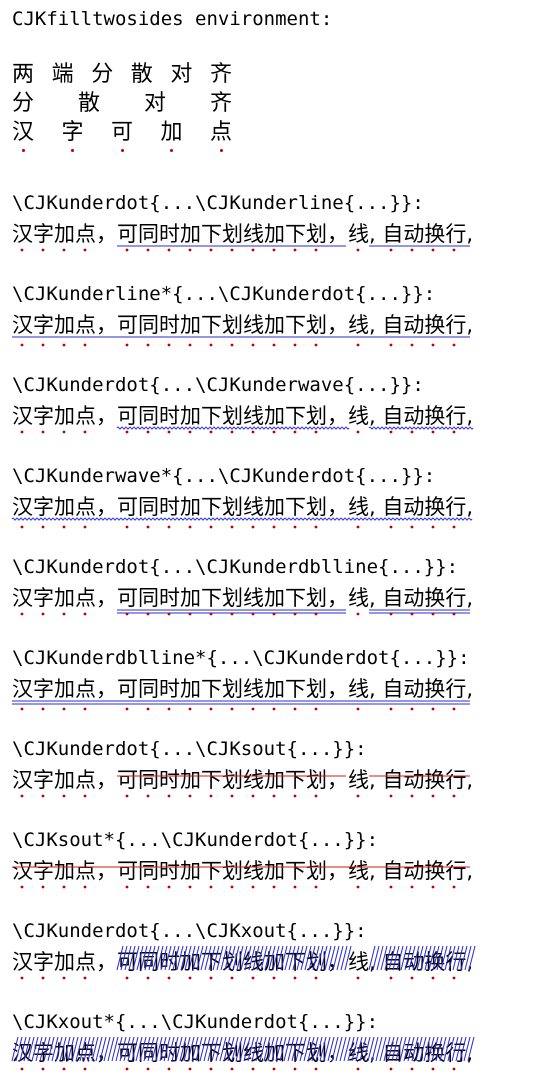 This screenshot has width=542, height=1091. Describe the element at coordinates (224, 294) in the screenshot. I see `command-label: \CJKunderline*{...\CJKunderdot{...}}:` at that location.